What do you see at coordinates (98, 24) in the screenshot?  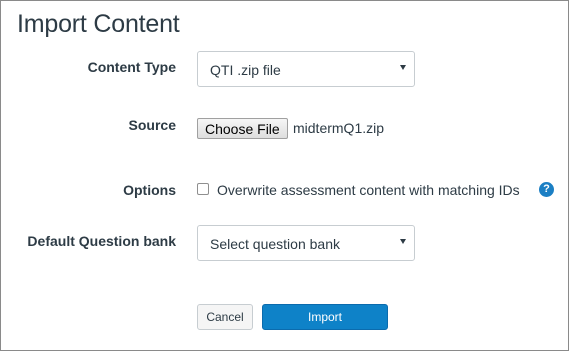 I see `page-title: Import Content` at bounding box center [98, 24].